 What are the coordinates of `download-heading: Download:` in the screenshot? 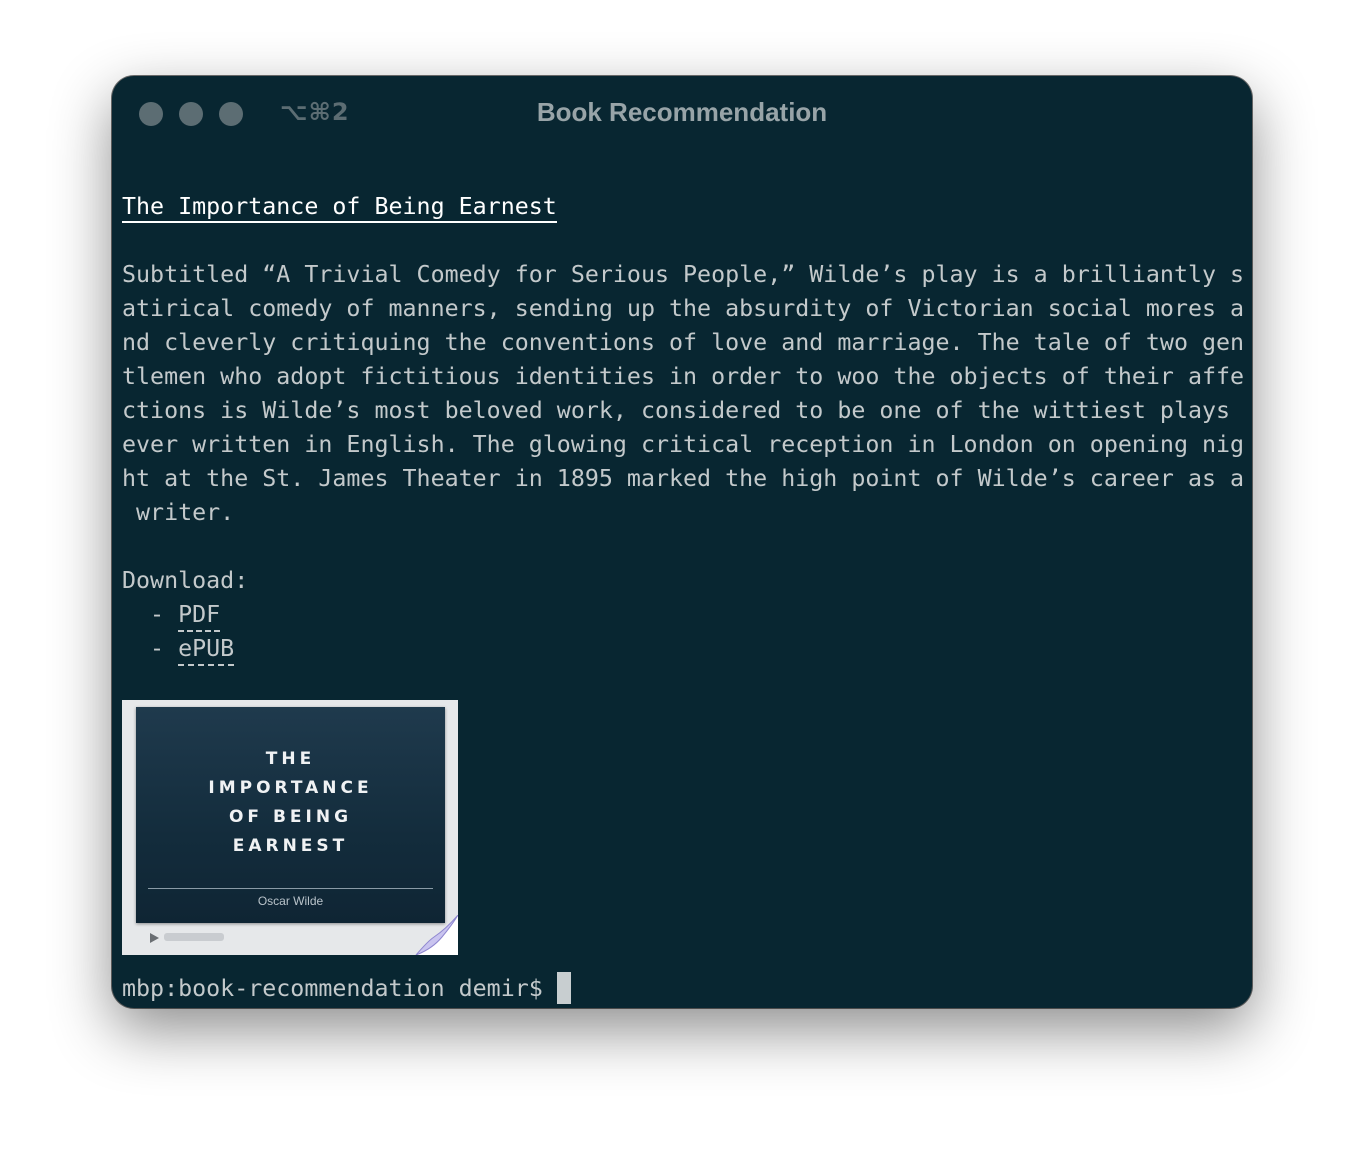 It's located at (185, 580).